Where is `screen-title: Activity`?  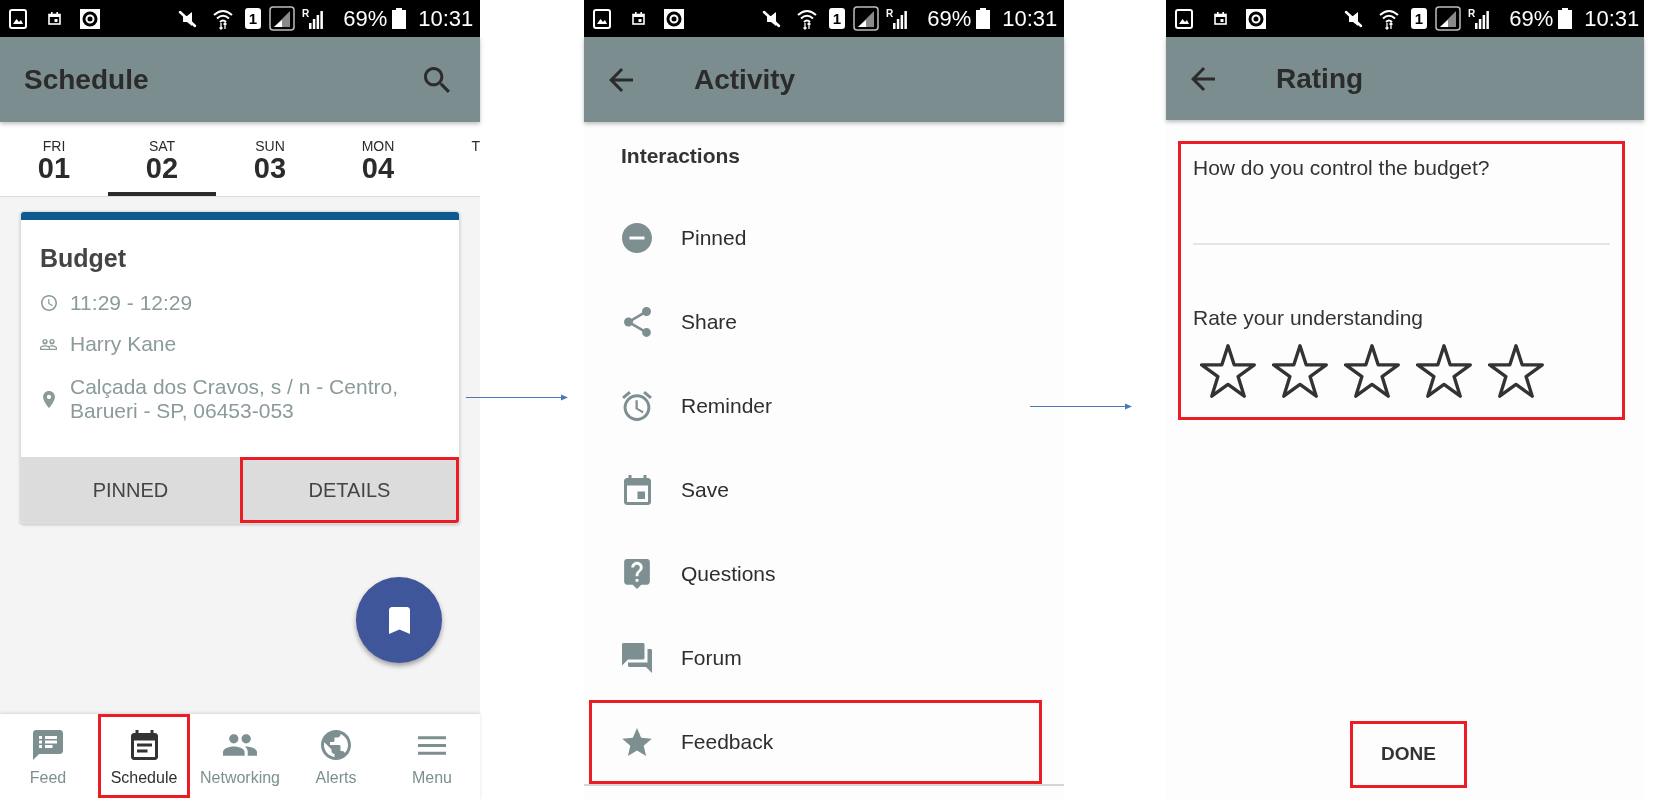 screen-title: Activity is located at coordinates (745, 79).